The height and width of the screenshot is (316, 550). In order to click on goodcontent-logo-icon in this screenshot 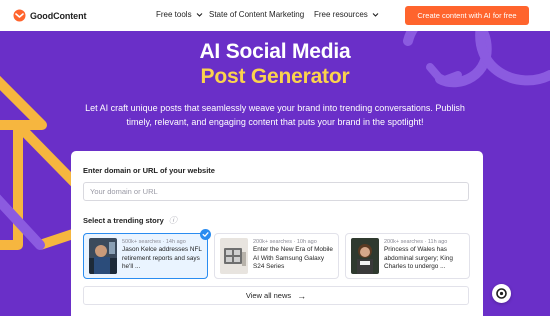, I will do `click(19, 15)`.